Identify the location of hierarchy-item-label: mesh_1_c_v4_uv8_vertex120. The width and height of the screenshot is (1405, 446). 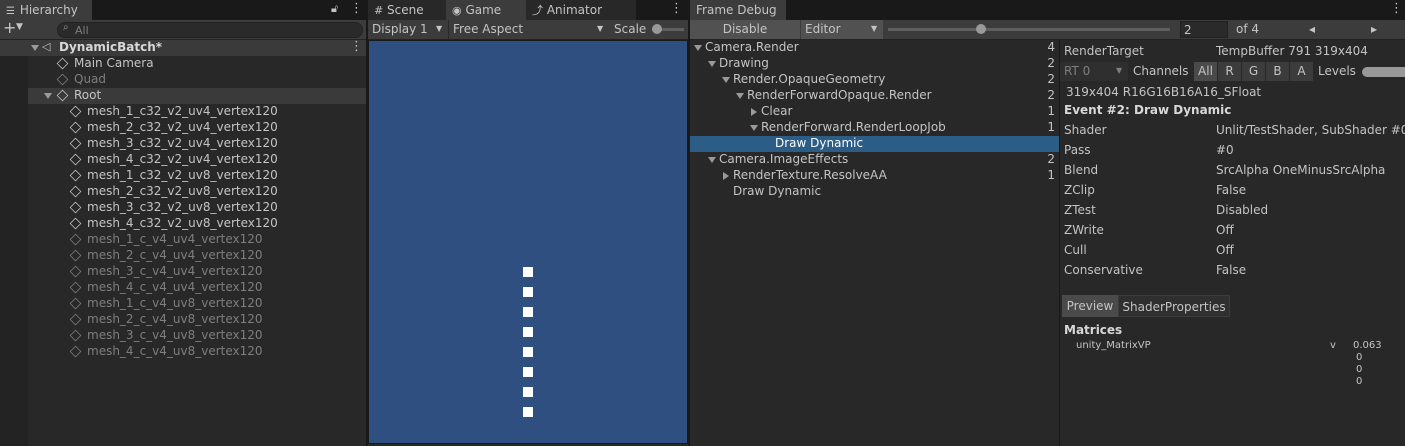
(175, 303).